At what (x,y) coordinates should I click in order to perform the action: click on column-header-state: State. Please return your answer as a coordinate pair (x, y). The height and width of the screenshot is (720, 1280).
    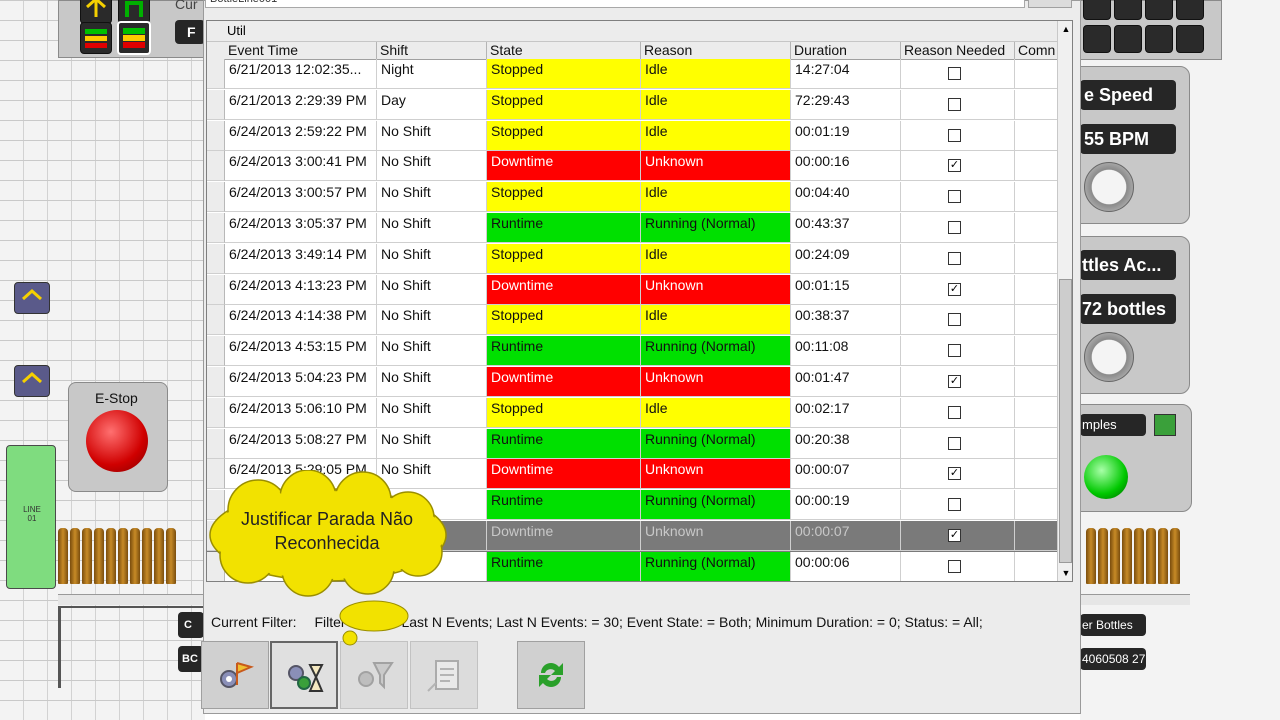
    Looking at the image, I should click on (564, 50).